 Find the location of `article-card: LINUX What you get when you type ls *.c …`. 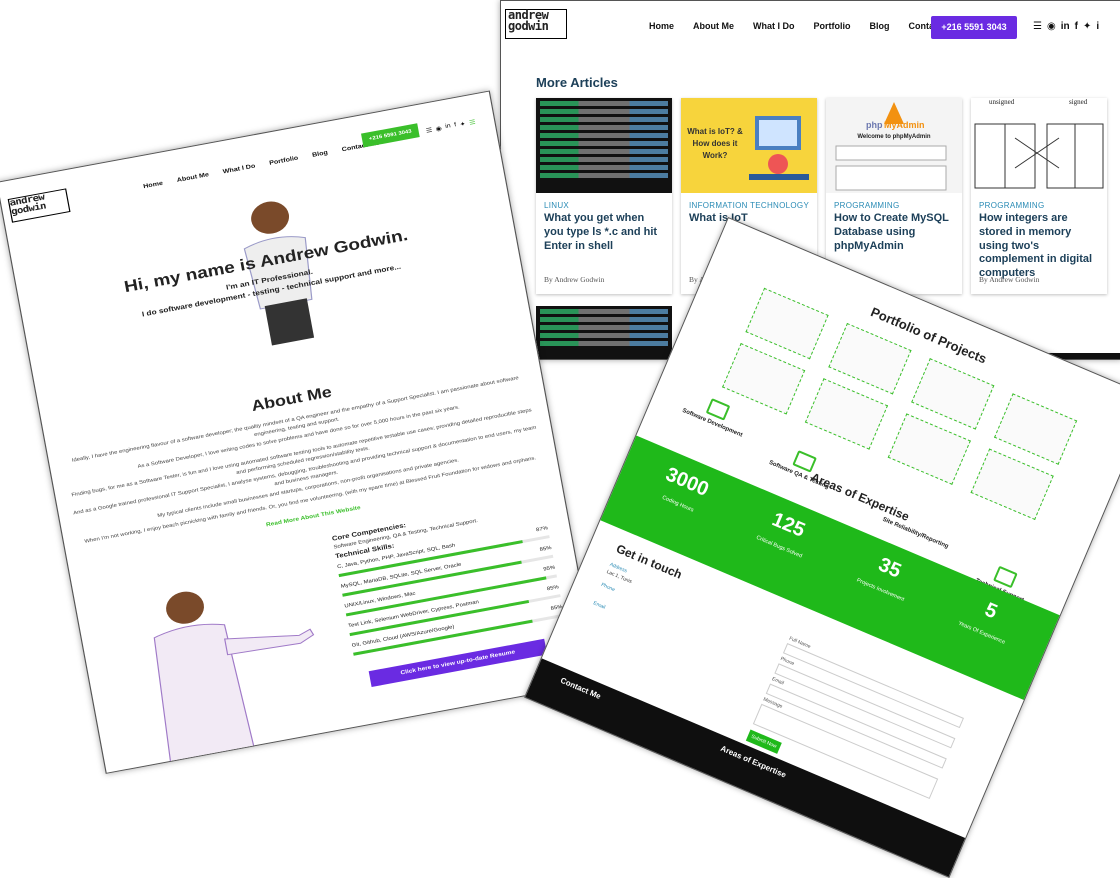

article-card: LINUX What you get when you type ls *.c … is located at coordinates (604, 196).